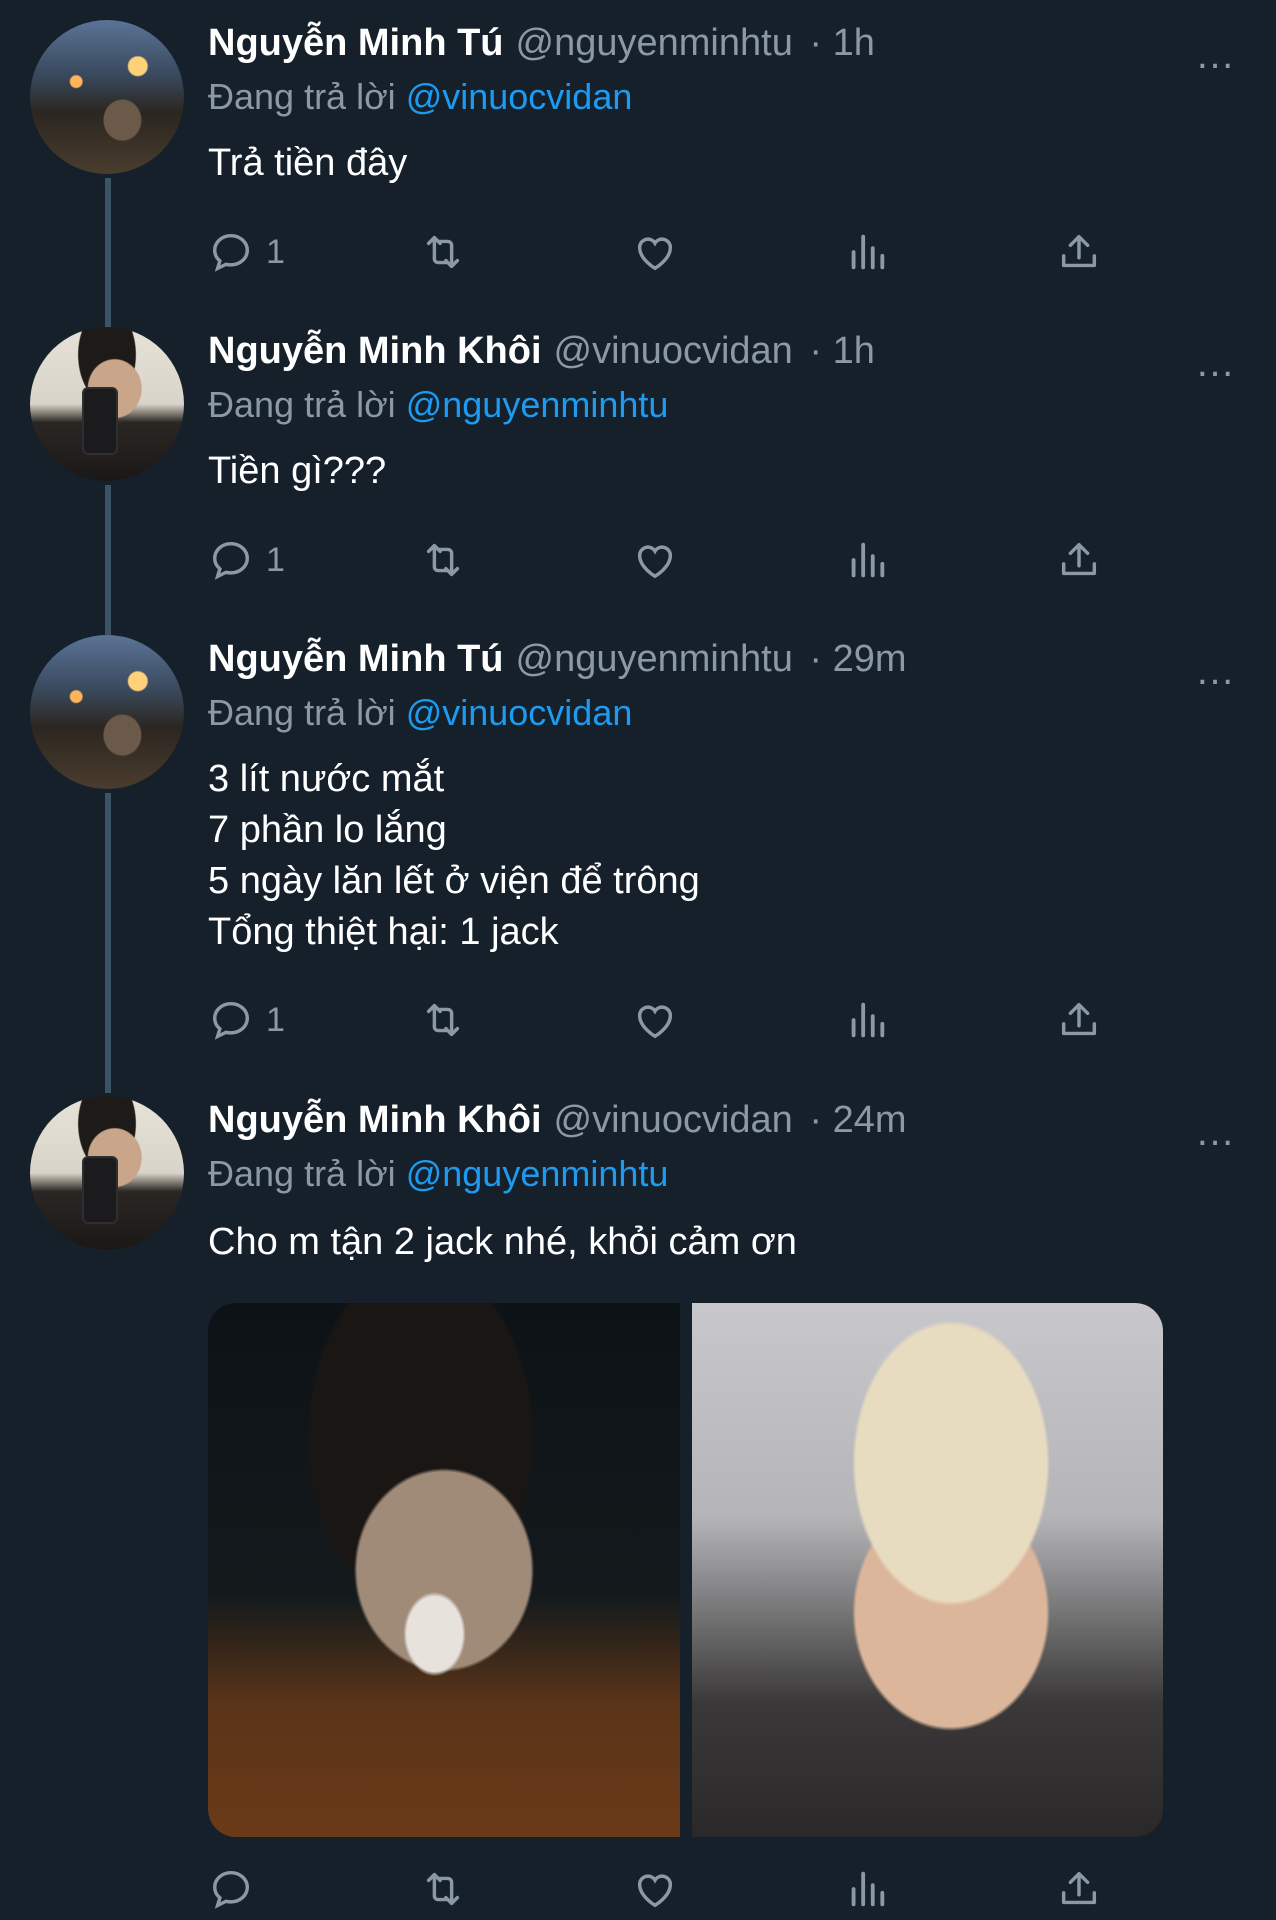  I want to click on tweet-header: Nguyễn Minh Khôi @vinuocvidan · 1h, so click(541, 351).